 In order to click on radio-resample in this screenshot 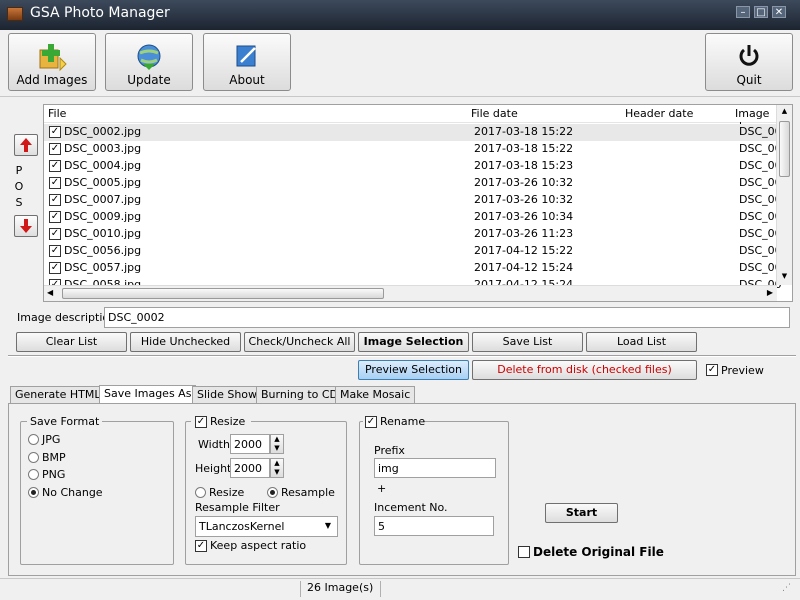, I will do `click(272, 492)`.